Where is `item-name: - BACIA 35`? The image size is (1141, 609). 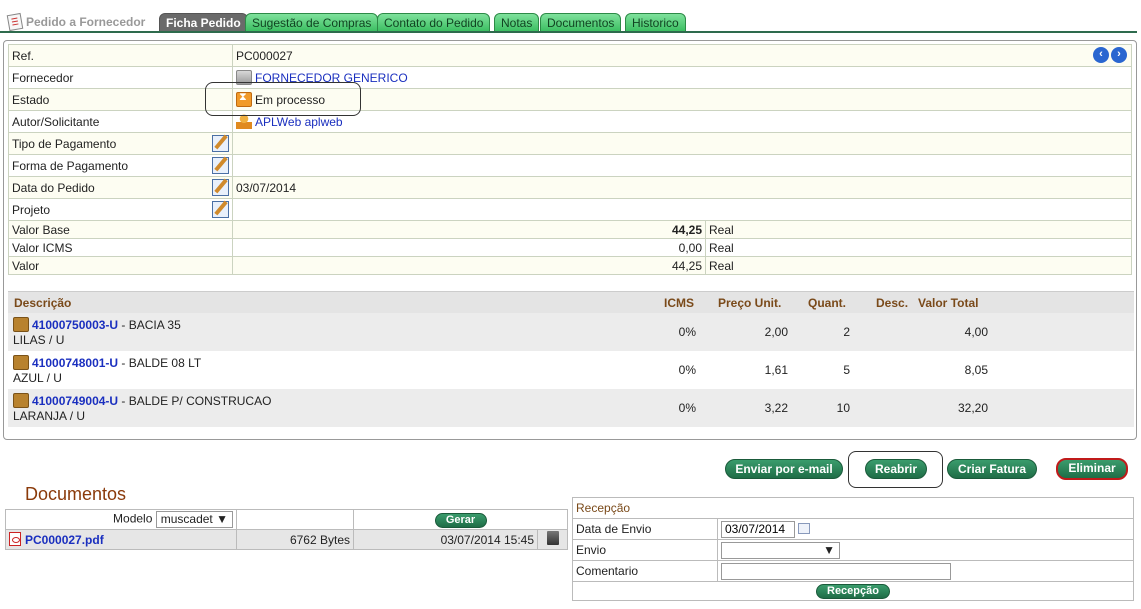 item-name: - BACIA 35 is located at coordinates (149, 325).